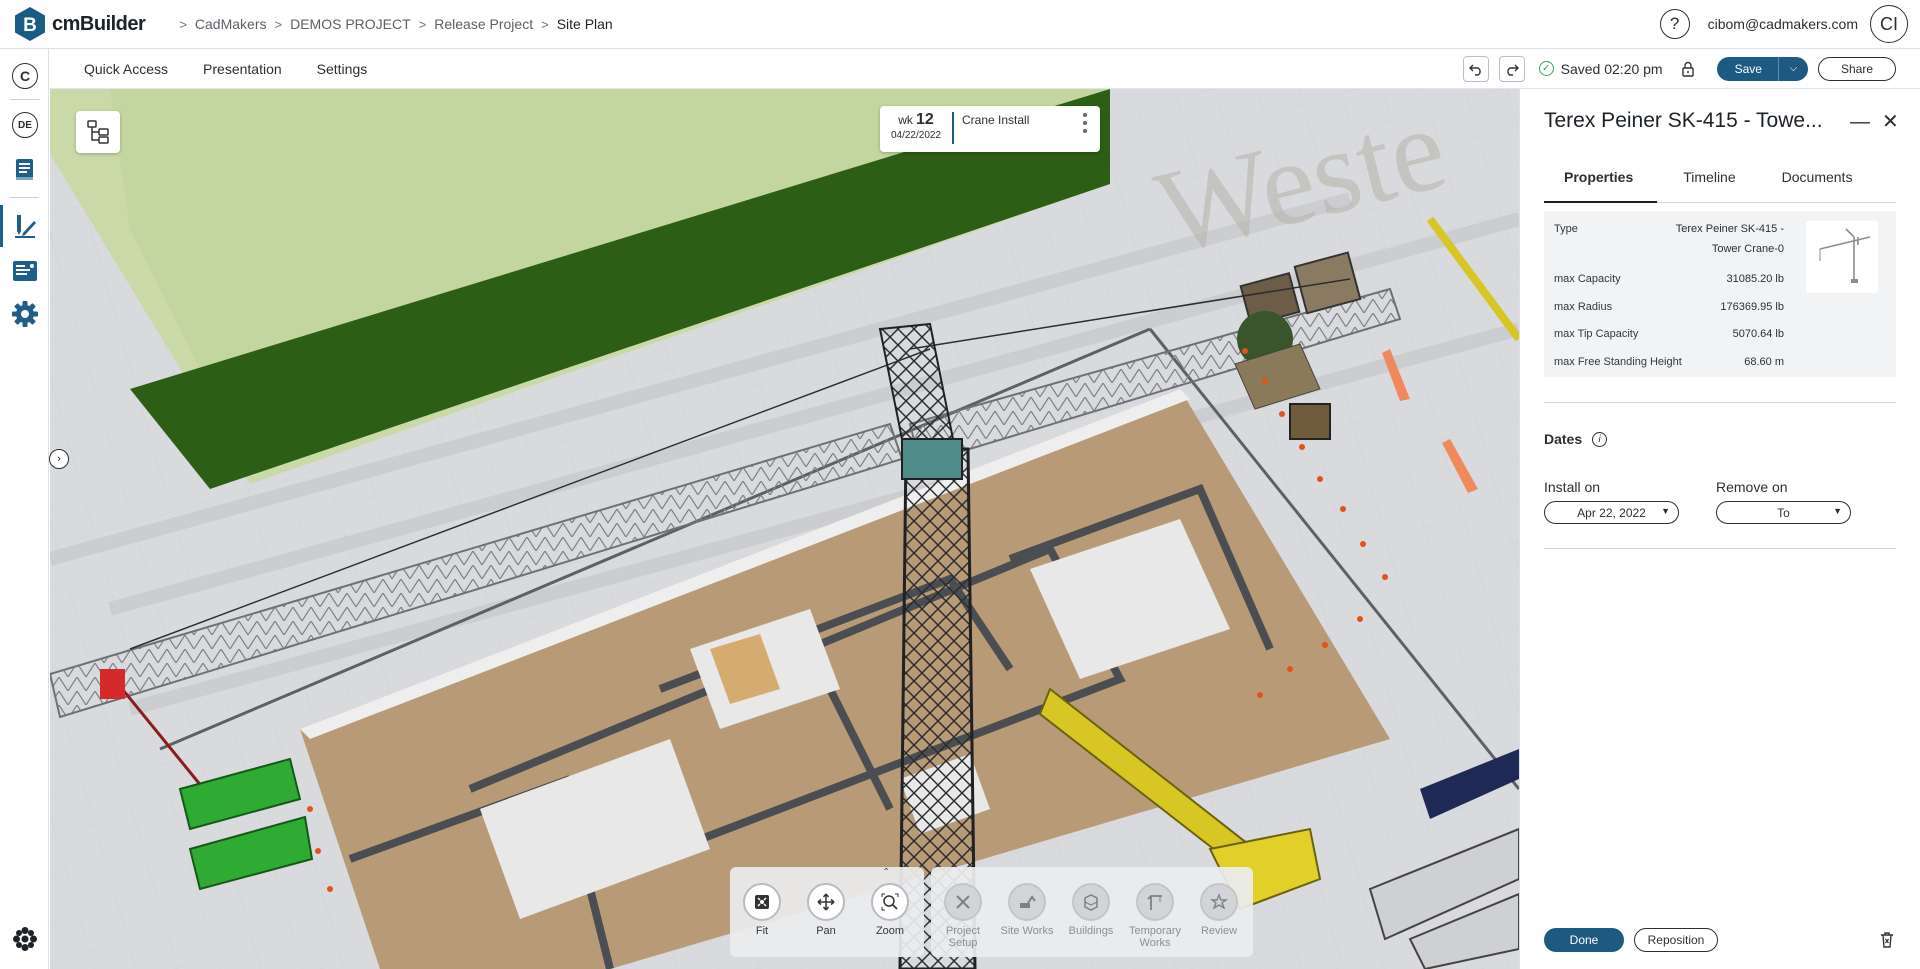  What do you see at coordinates (25, 271) in the screenshot?
I see `schedule-board-icon` at bounding box center [25, 271].